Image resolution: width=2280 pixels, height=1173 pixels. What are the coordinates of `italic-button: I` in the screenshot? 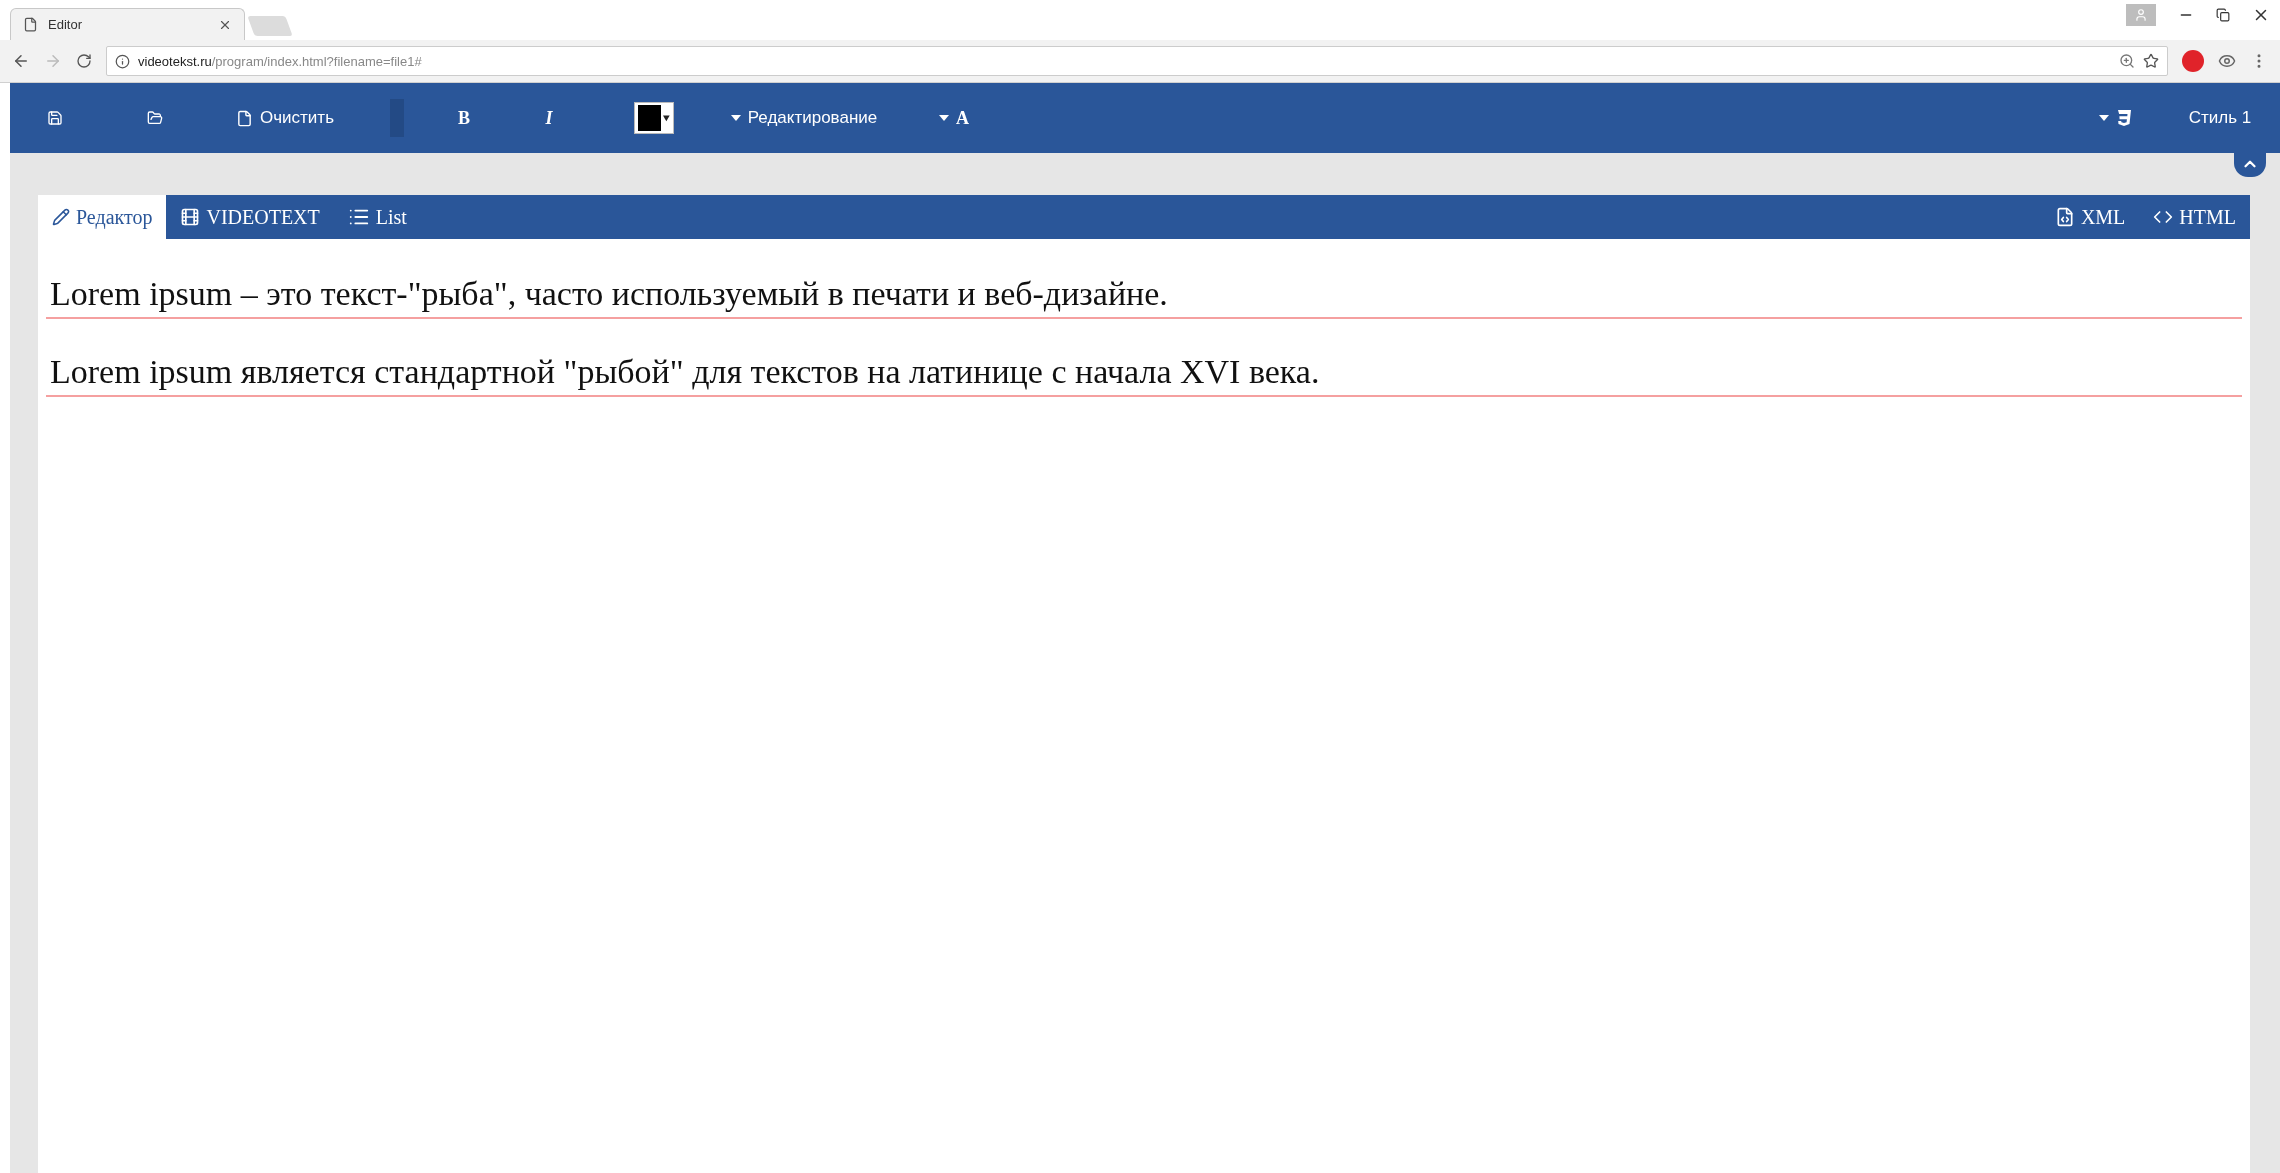 It's located at (549, 118).